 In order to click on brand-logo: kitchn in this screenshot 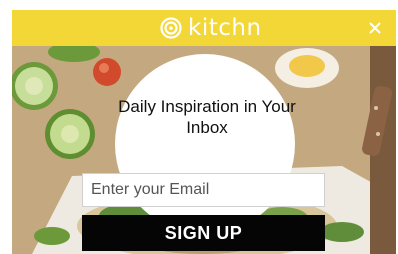, I will do `click(211, 28)`.